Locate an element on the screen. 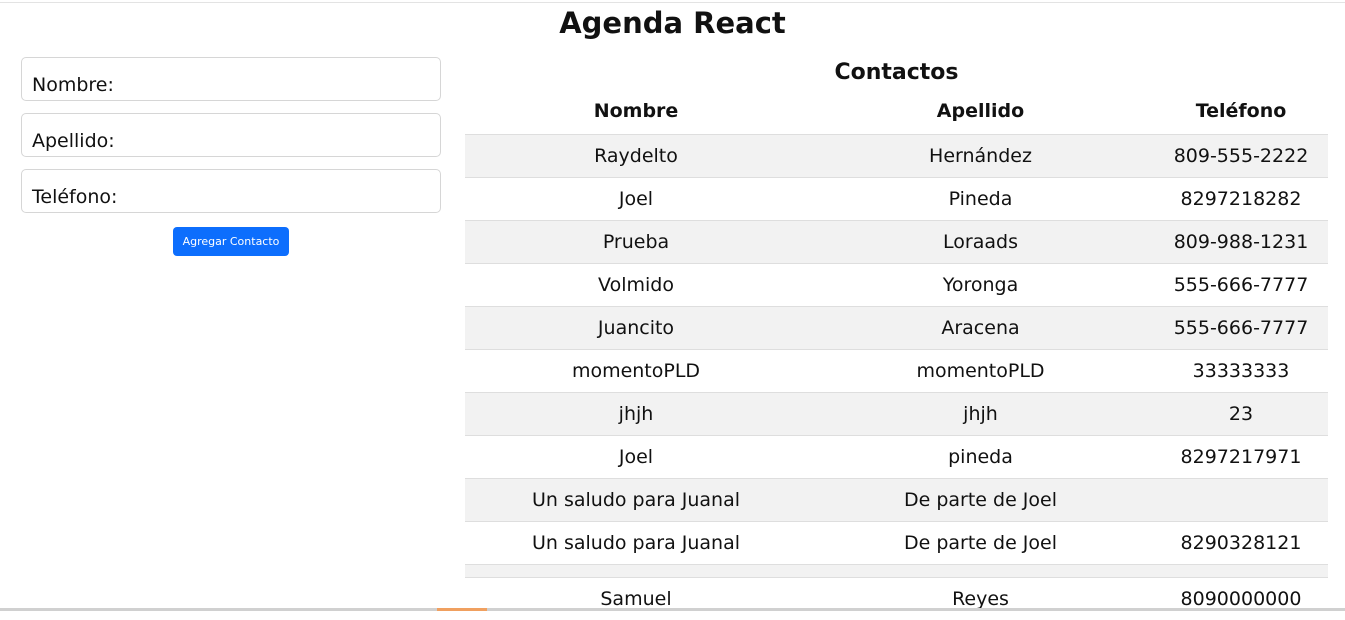 The height and width of the screenshot is (620, 1345). lastname-field-label: Apellido: is located at coordinates (73, 141).